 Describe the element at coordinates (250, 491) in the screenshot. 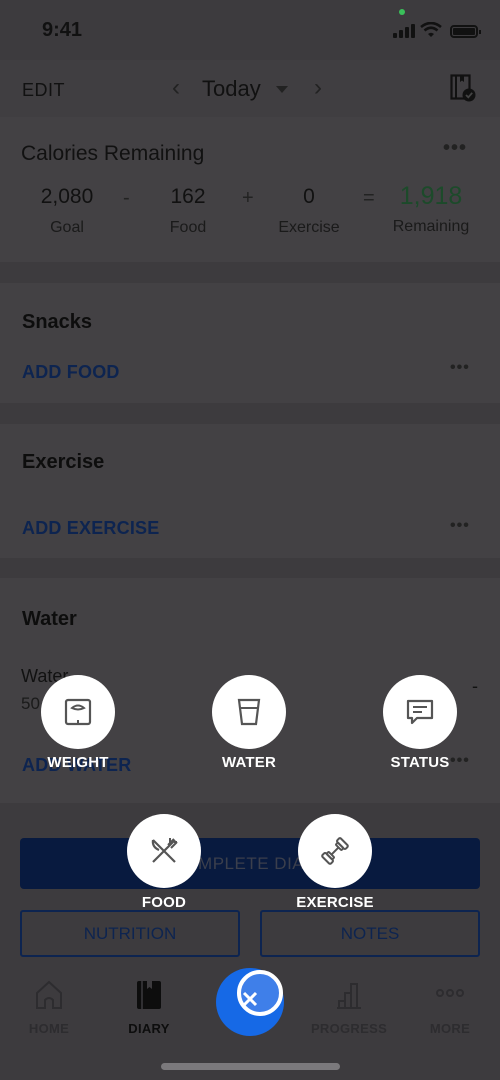

I see `exercise-section: Exercise ADD EXERCISE •••` at that location.